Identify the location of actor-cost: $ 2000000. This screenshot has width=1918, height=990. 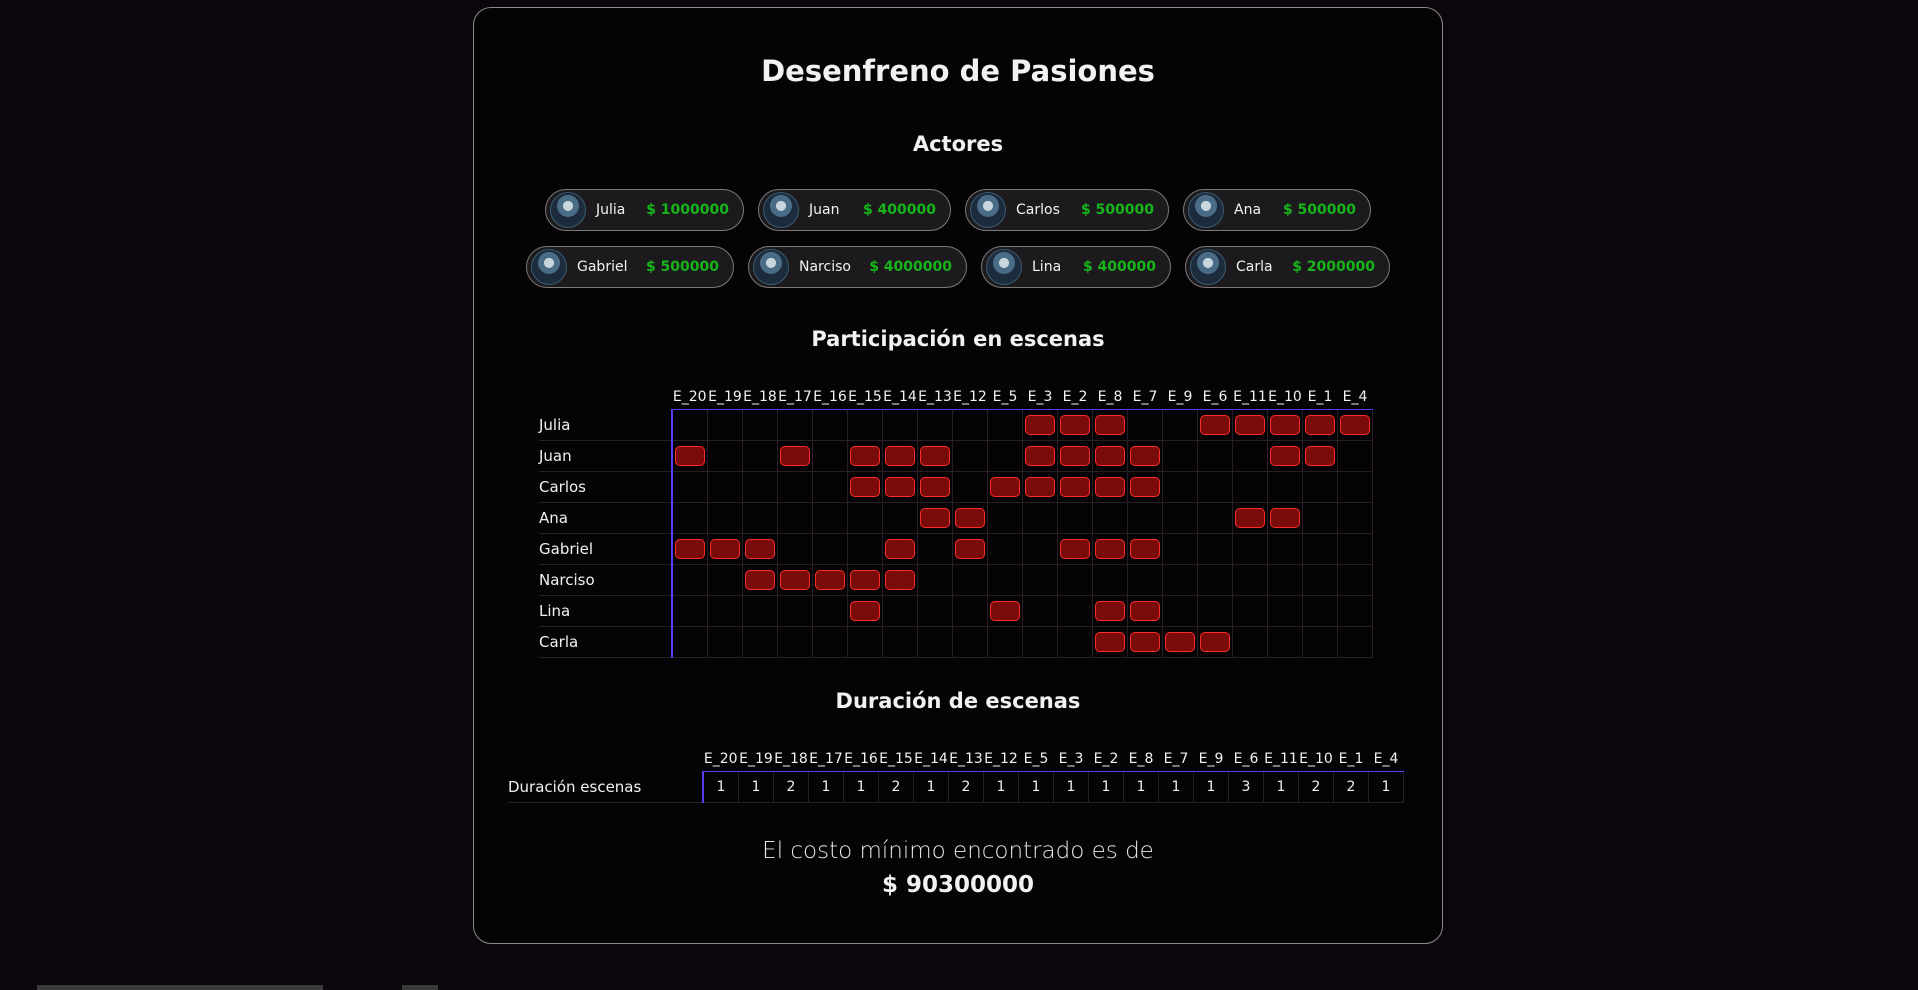
(1333, 267).